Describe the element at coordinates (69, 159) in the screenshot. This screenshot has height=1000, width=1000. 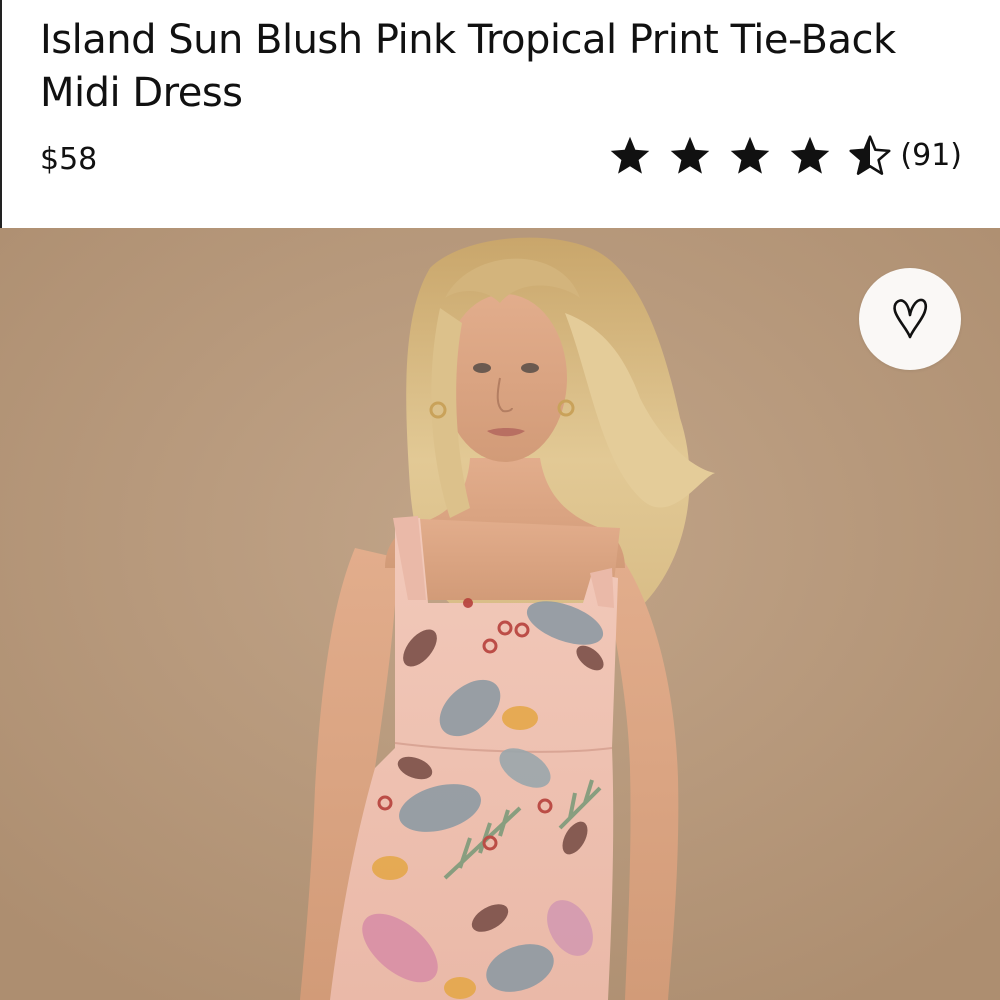
I see `product-price: $58` at that location.